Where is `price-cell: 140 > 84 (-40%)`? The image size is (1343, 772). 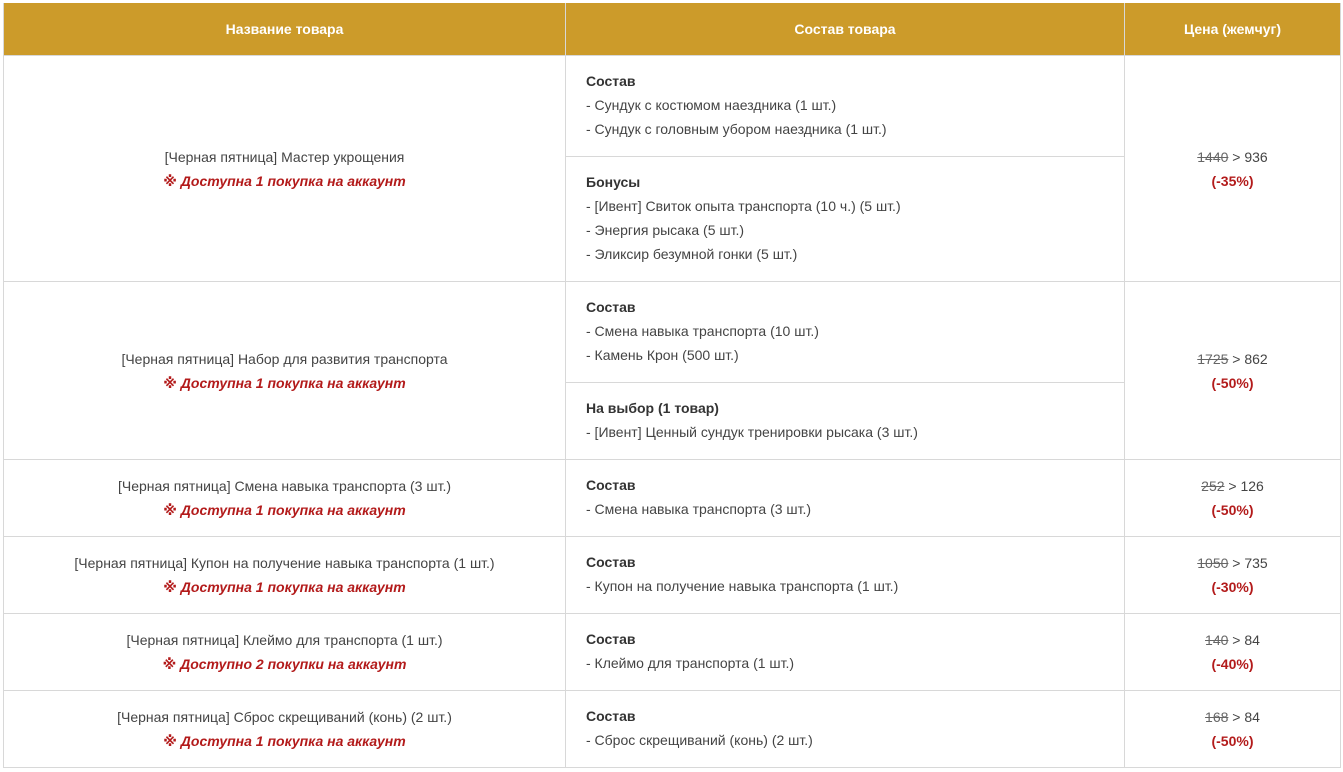
price-cell: 140 > 84 (-40%) is located at coordinates (1232, 652).